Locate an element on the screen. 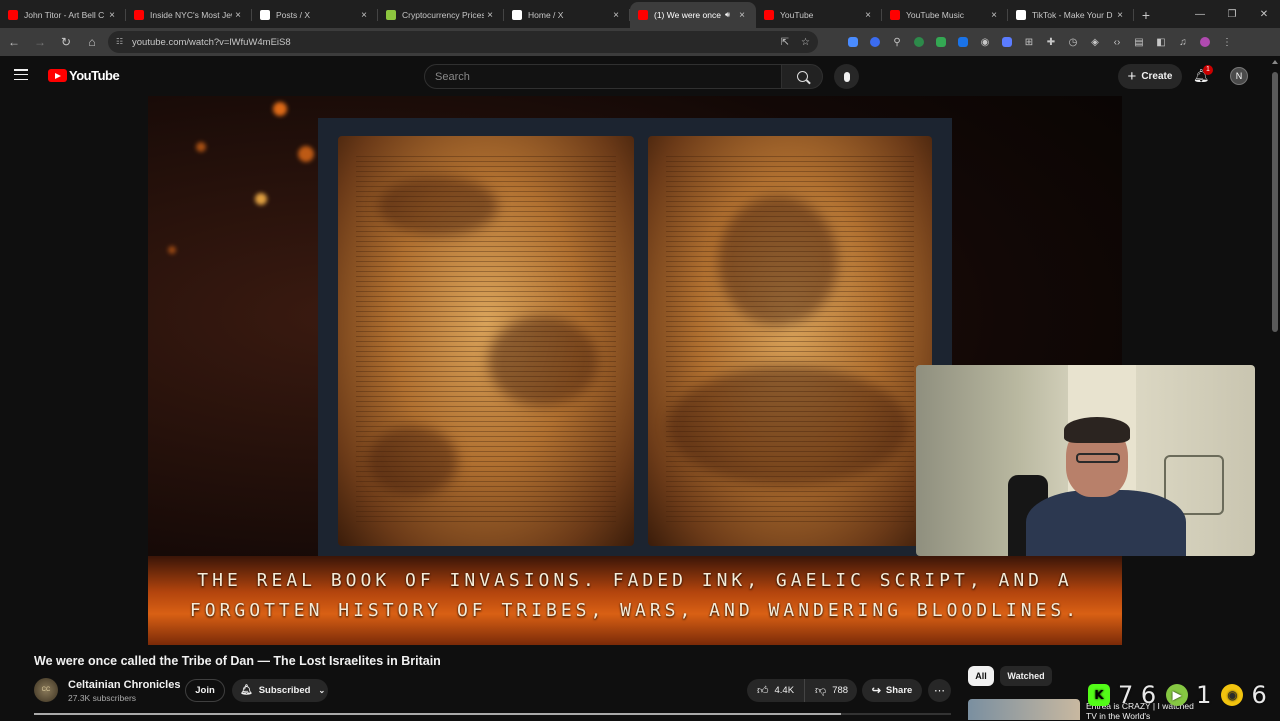 This screenshot has height=721, width=1280. rumble-logo-icon: ▶ is located at coordinates (1177, 695).